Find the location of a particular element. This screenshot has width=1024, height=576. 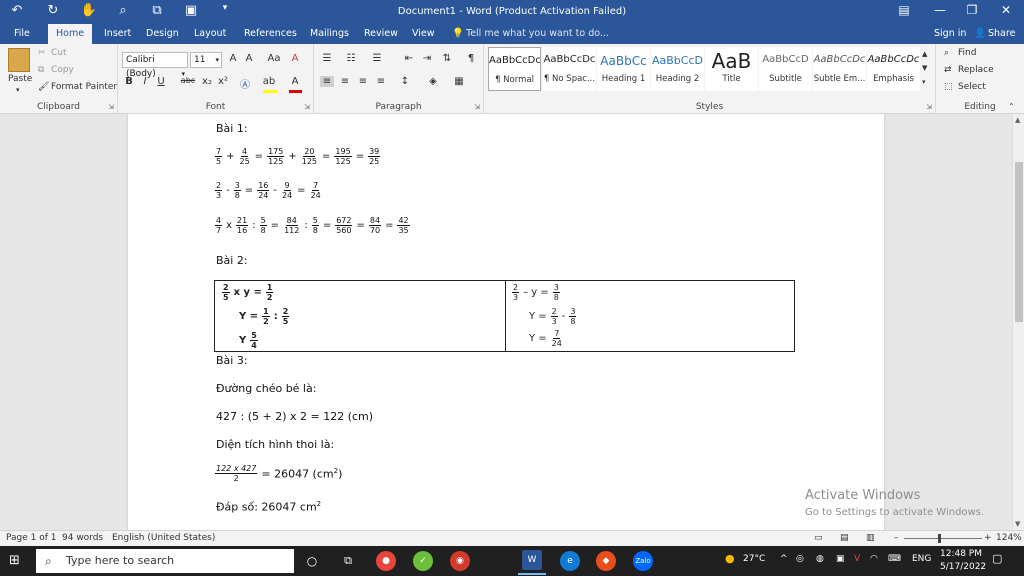

multilevel-list-icon: ☰ is located at coordinates (377, 58).